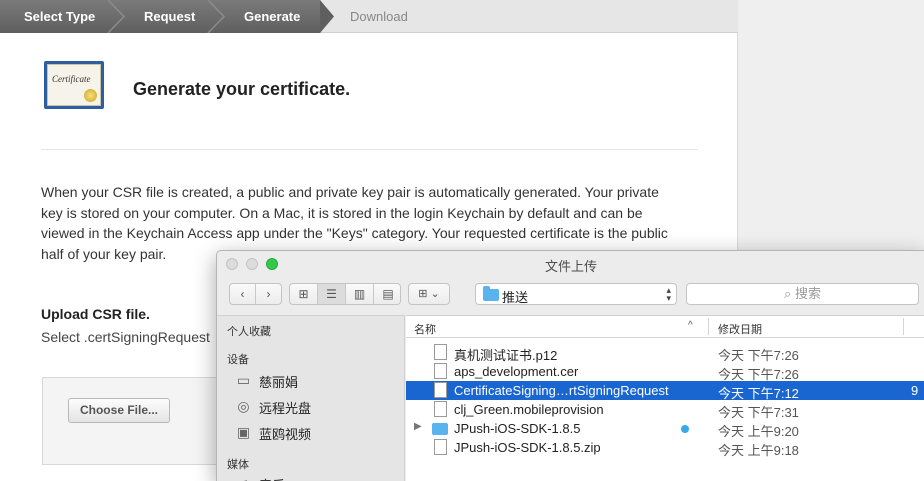 The image size is (924, 481). I want to click on file-row: 真机测试证书.p12 今天 下午7:26, so click(665, 353).